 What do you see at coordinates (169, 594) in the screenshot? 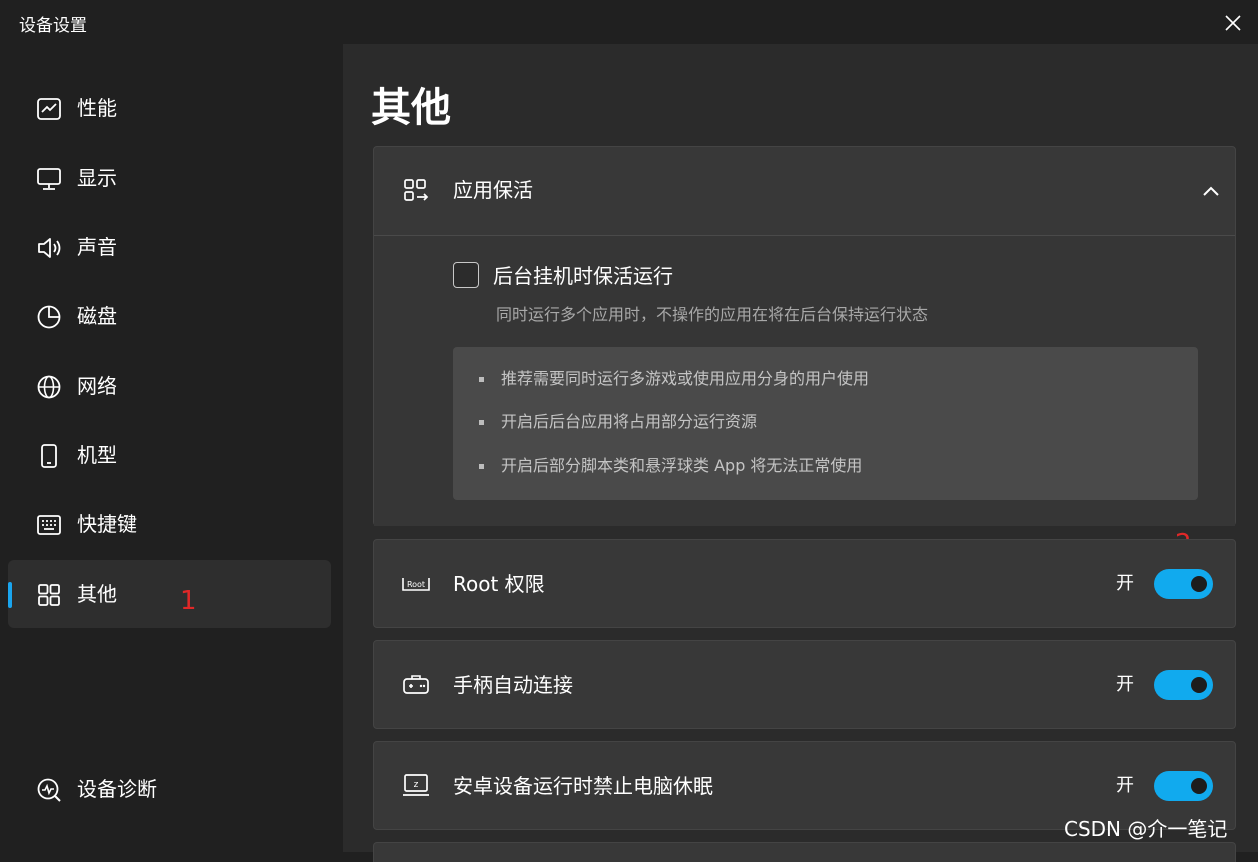
I see `sidebar-item-other: 其他` at bounding box center [169, 594].